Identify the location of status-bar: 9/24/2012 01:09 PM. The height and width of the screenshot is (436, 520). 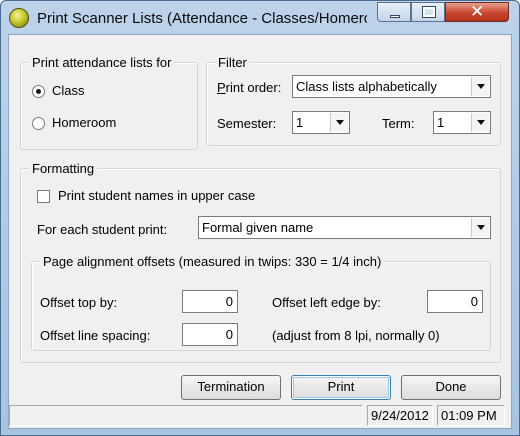
(260, 416).